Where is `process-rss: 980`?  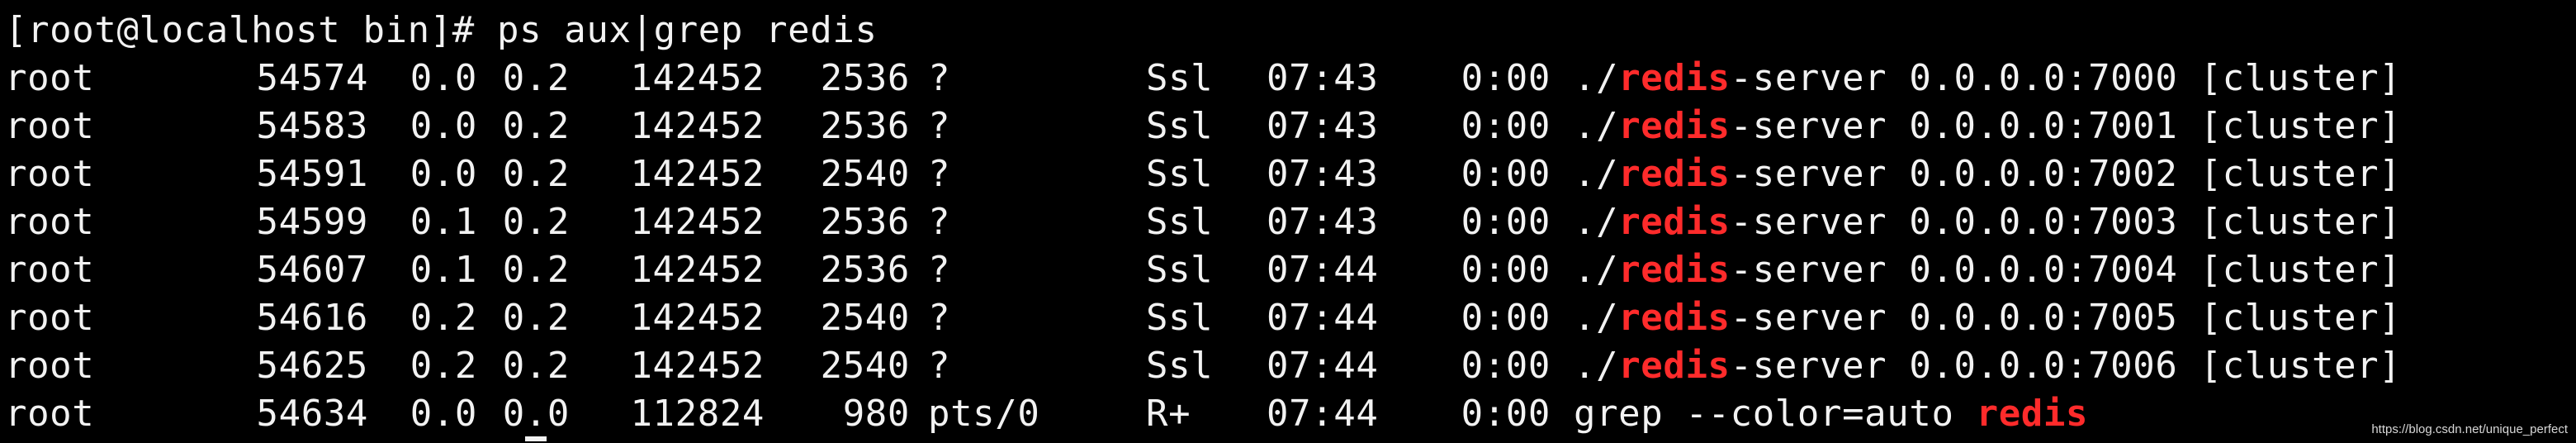 process-rss: 980 is located at coordinates (876, 414).